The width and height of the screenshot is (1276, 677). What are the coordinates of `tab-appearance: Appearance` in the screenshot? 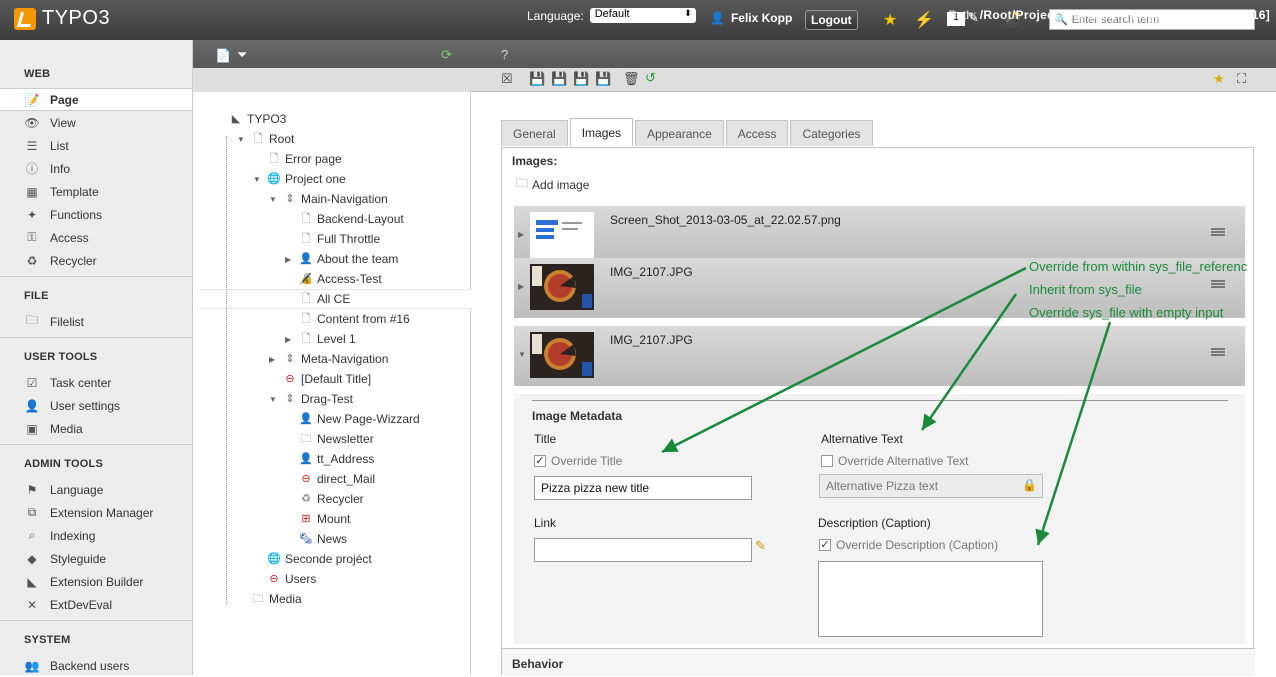 It's located at (679, 133).